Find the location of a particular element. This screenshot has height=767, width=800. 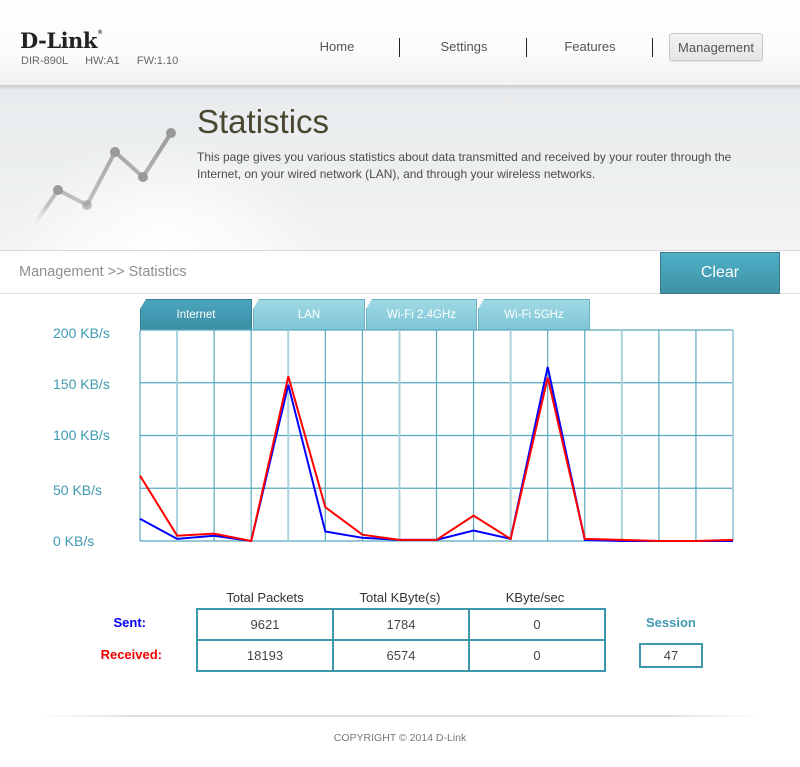

model-name: DIR-890L is located at coordinates (45, 61).